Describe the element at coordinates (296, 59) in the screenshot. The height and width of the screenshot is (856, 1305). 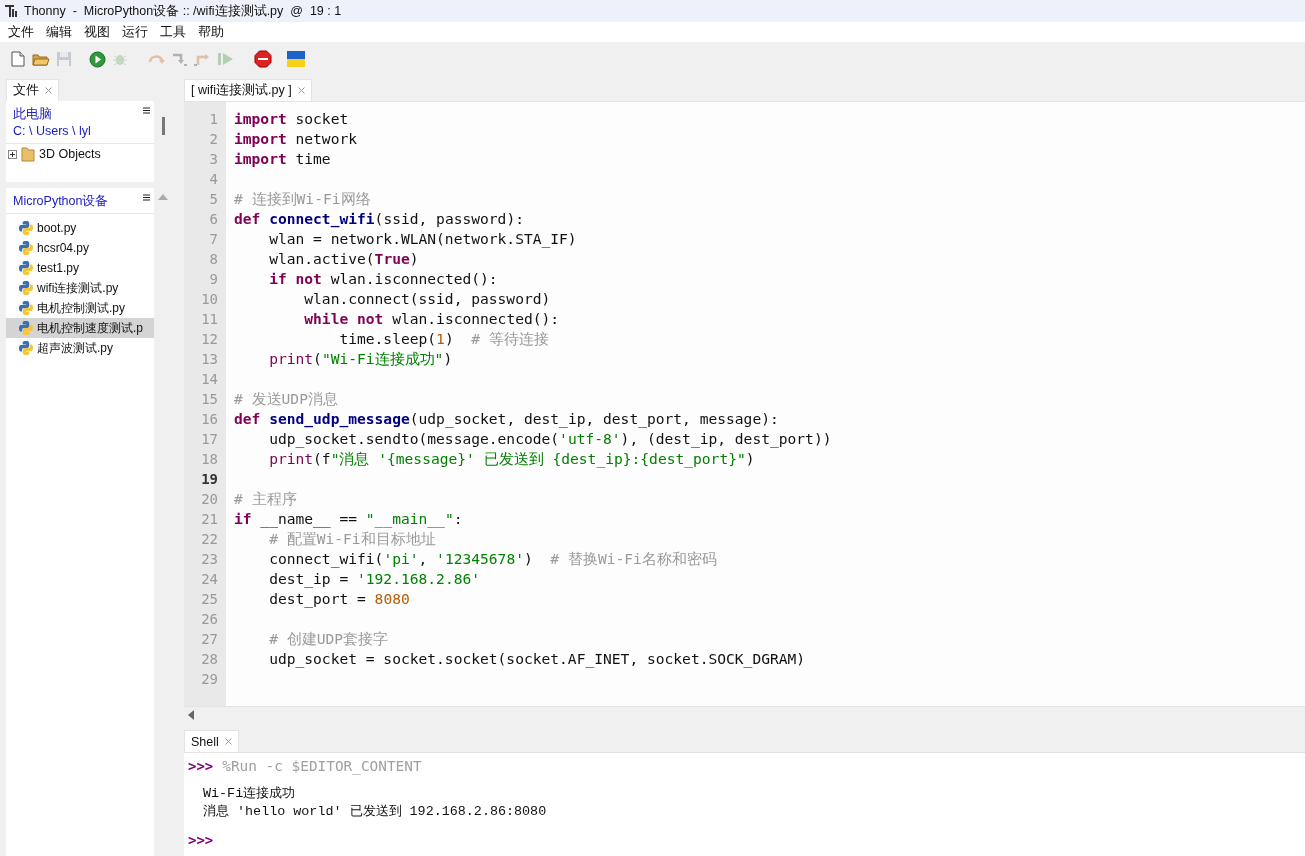
I see `flag-button` at that location.